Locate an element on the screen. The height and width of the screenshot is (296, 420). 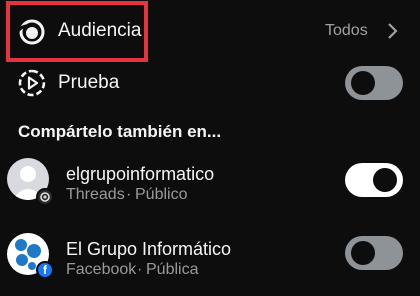
facebook-toggle is located at coordinates (374, 253).